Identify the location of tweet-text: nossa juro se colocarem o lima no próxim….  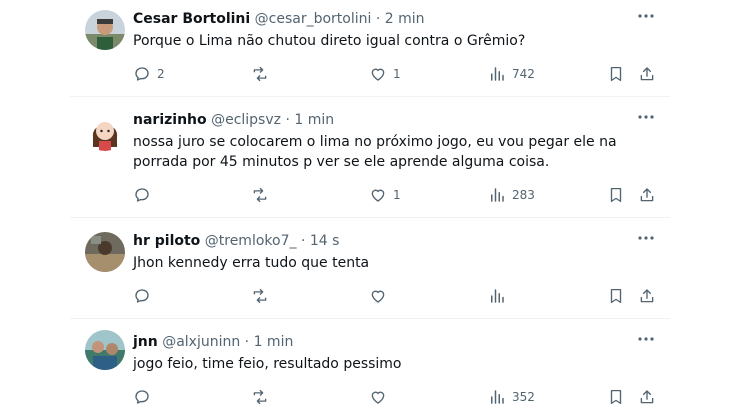
(375, 152).